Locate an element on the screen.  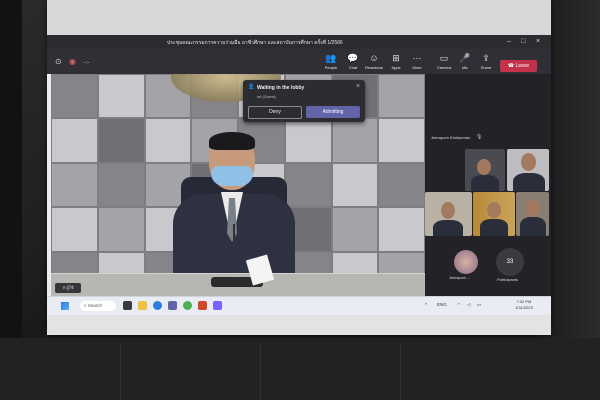
search-icon: ⌕ is located at coordinates (85, 305).